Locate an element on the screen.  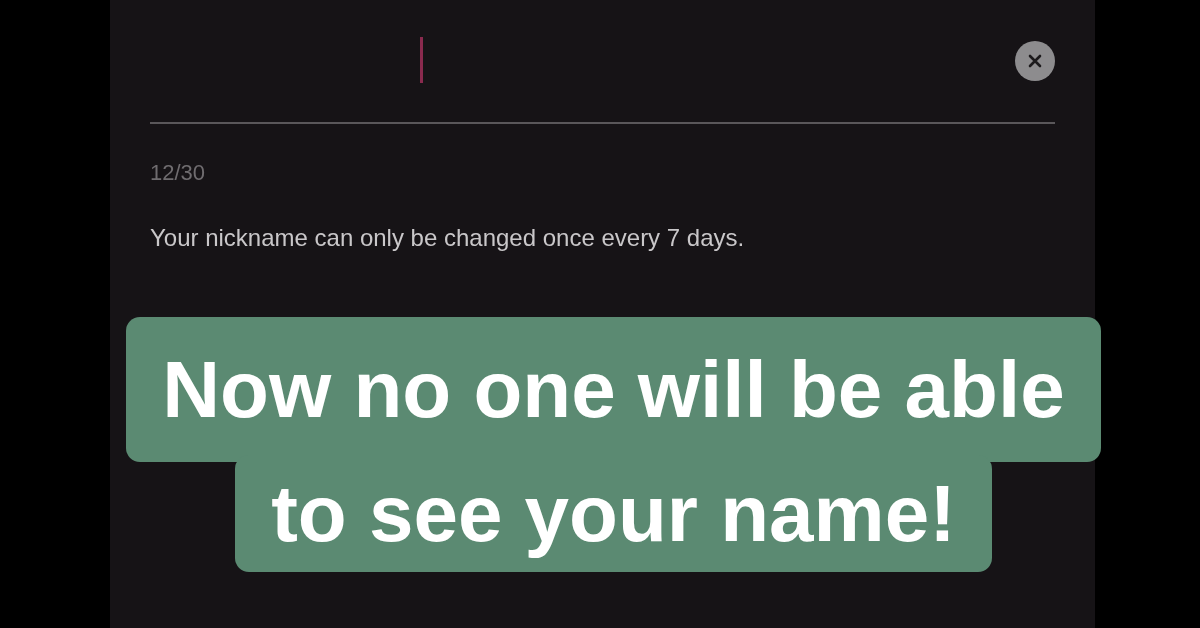
clear-button is located at coordinates (1035, 61).